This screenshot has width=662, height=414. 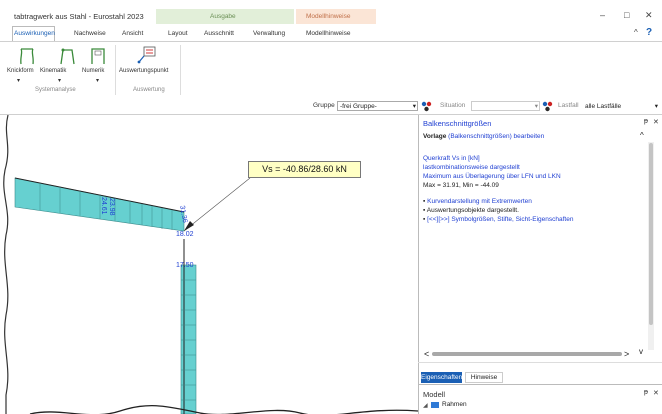 What do you see at coordinates (453, 105) in the screenshot?
I see `situation-label: Situation` at bounding box center [453, 105].